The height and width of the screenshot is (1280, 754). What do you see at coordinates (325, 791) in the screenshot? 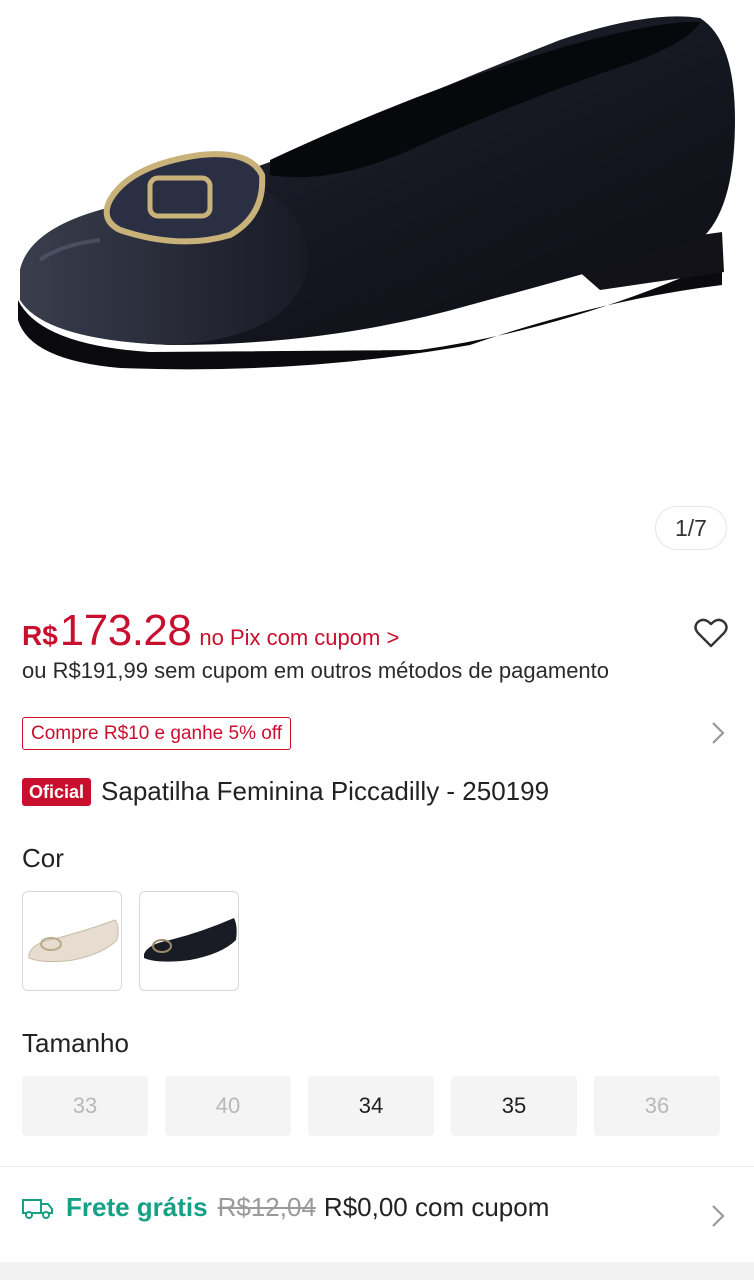
I see `product-title: Sapatilha Feminina Piccadilly - 250199` at bounding box center [325, 791].